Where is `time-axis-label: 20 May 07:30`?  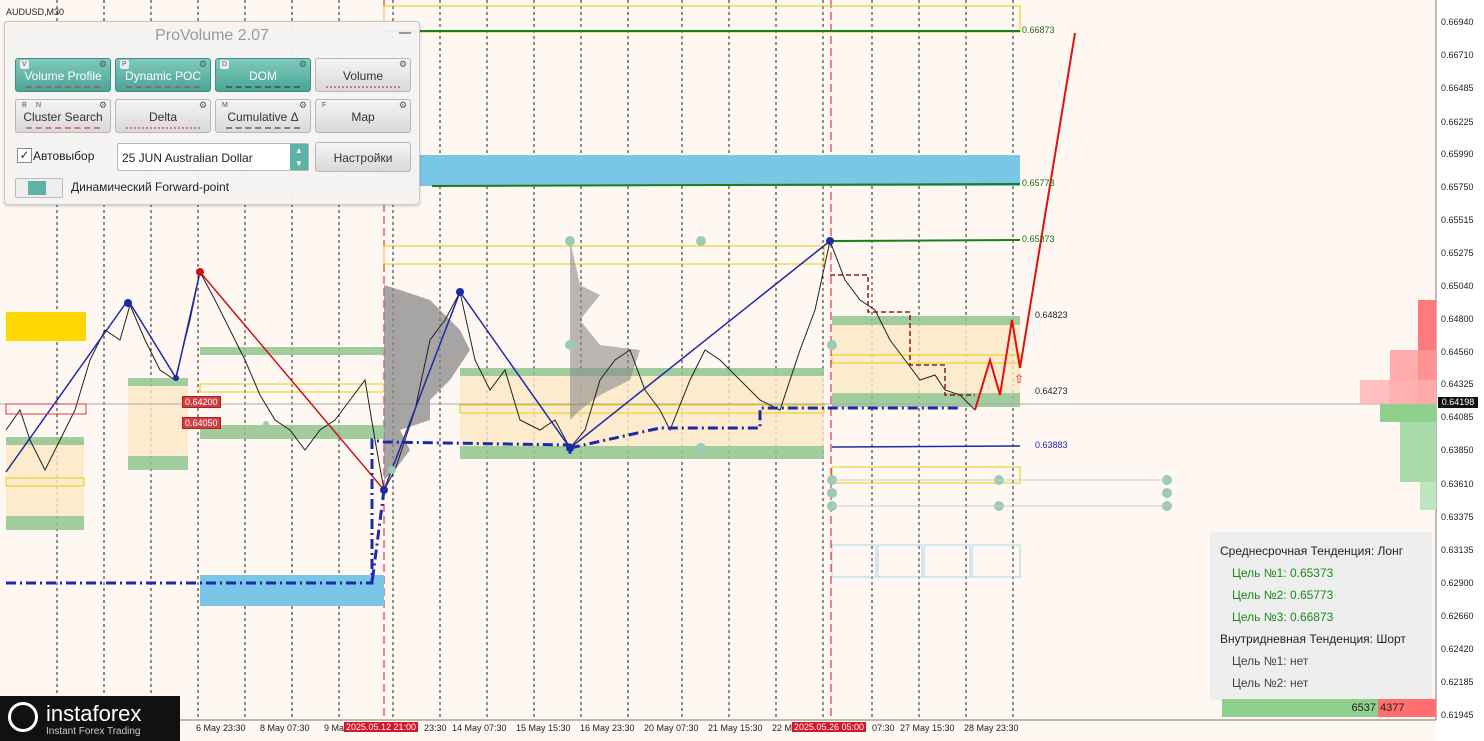
time-axis-label: 20 May 07:30 is located at coordinates (671, 728).